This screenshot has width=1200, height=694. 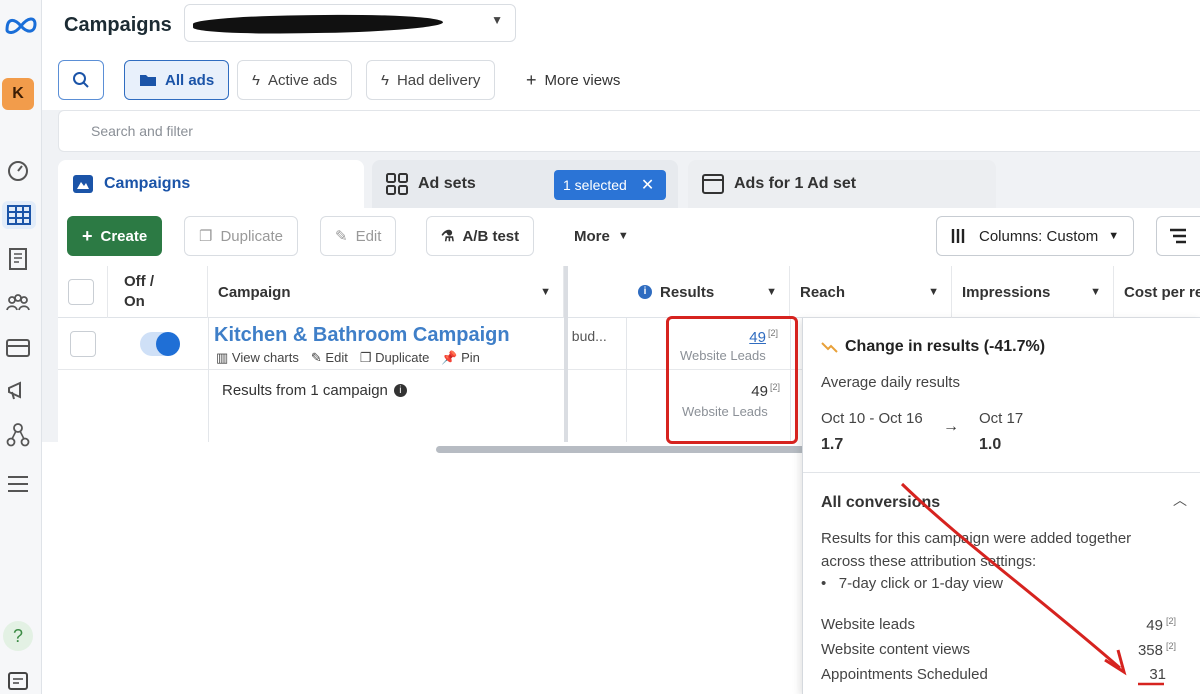 I want to click on column-divider, so click(x=208, y=380).